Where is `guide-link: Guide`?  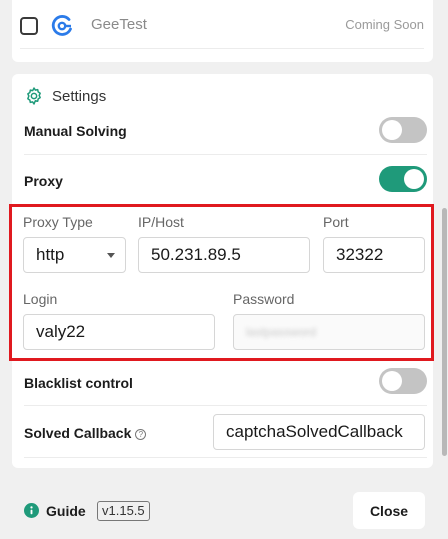
guide-link: Guide is located at coordinates (66, 511).